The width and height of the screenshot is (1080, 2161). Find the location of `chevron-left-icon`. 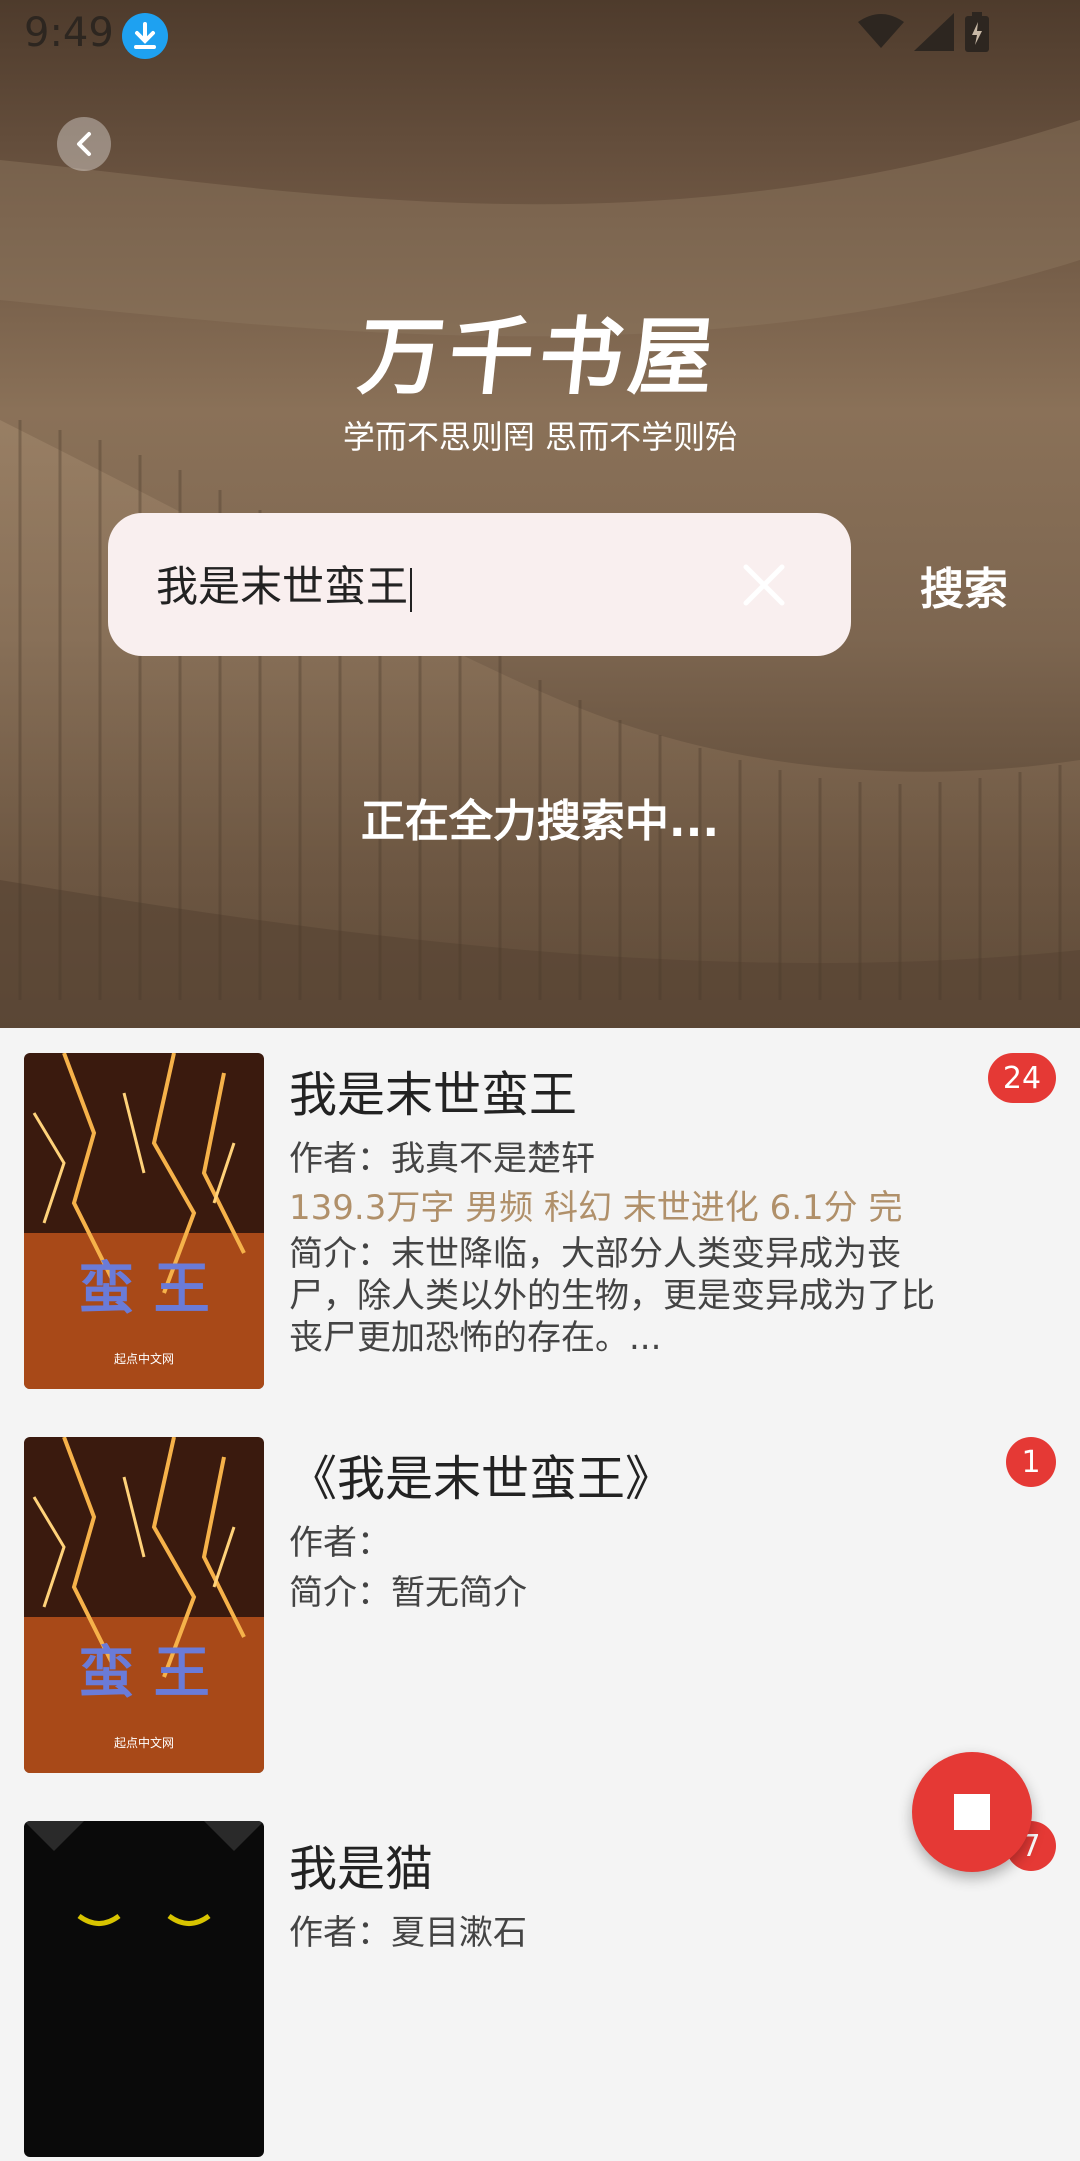

chevron-left-icon is located at coordinates (84, 144).